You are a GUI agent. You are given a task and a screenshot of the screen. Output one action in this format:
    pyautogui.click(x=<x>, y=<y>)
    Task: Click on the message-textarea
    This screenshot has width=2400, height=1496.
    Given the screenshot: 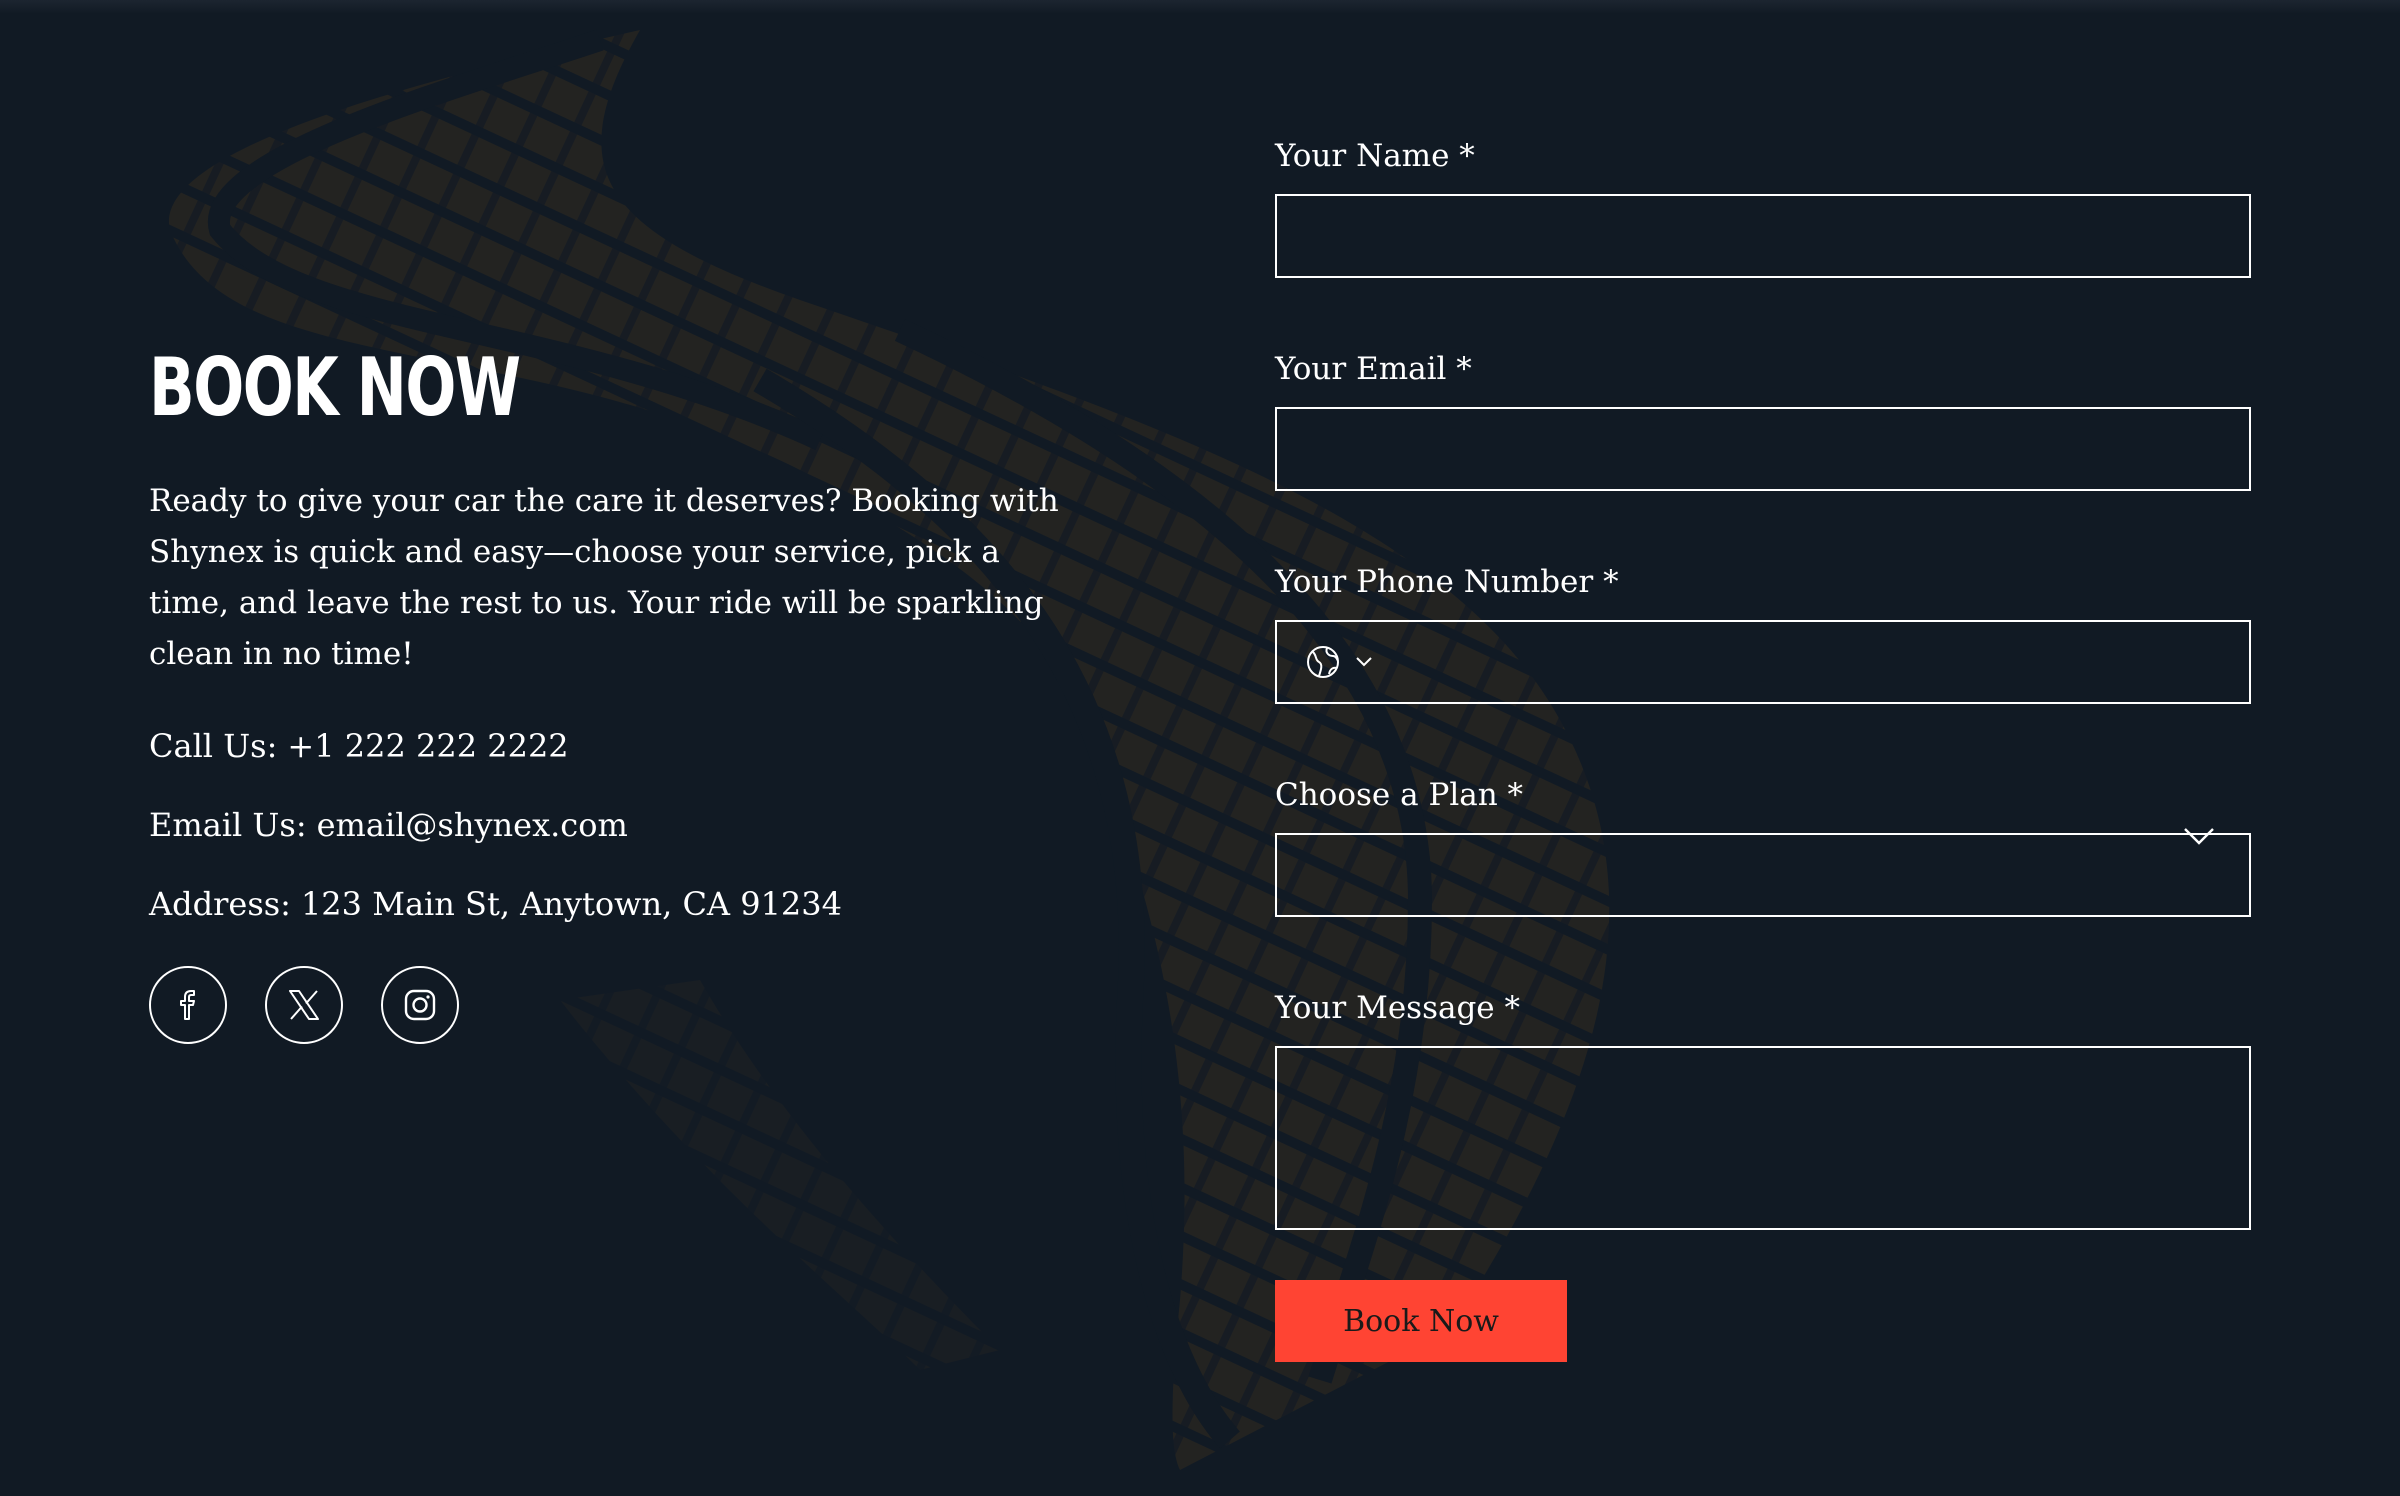 What is the action you would take?
    pyautogui.click(x=1763, y=1138)
    